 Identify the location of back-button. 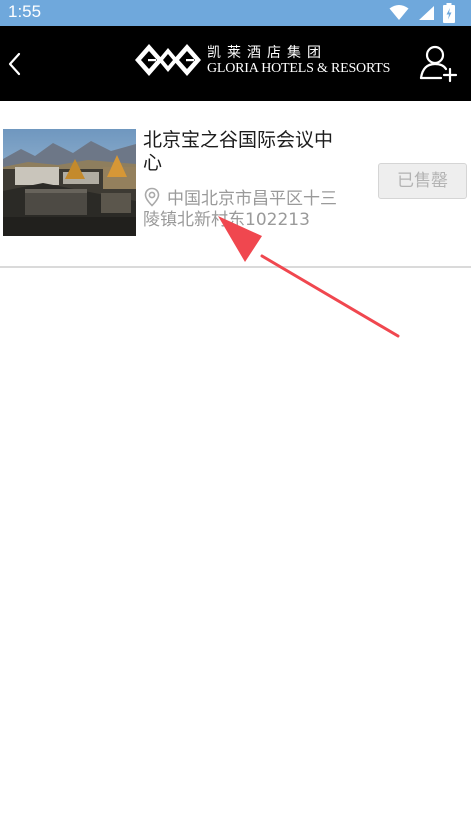
(18, 64).